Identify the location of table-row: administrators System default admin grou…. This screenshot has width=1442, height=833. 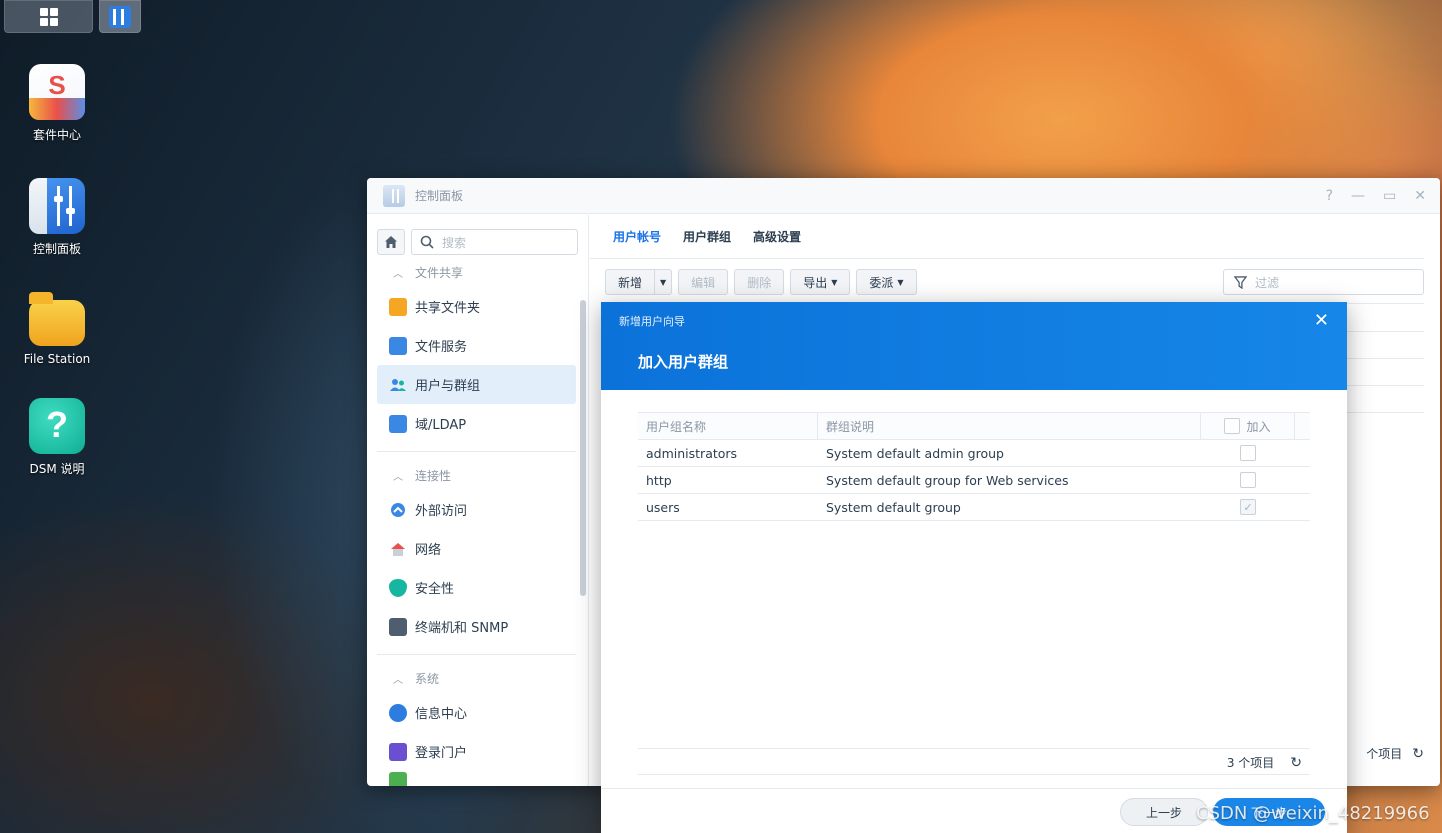
(974, 453).